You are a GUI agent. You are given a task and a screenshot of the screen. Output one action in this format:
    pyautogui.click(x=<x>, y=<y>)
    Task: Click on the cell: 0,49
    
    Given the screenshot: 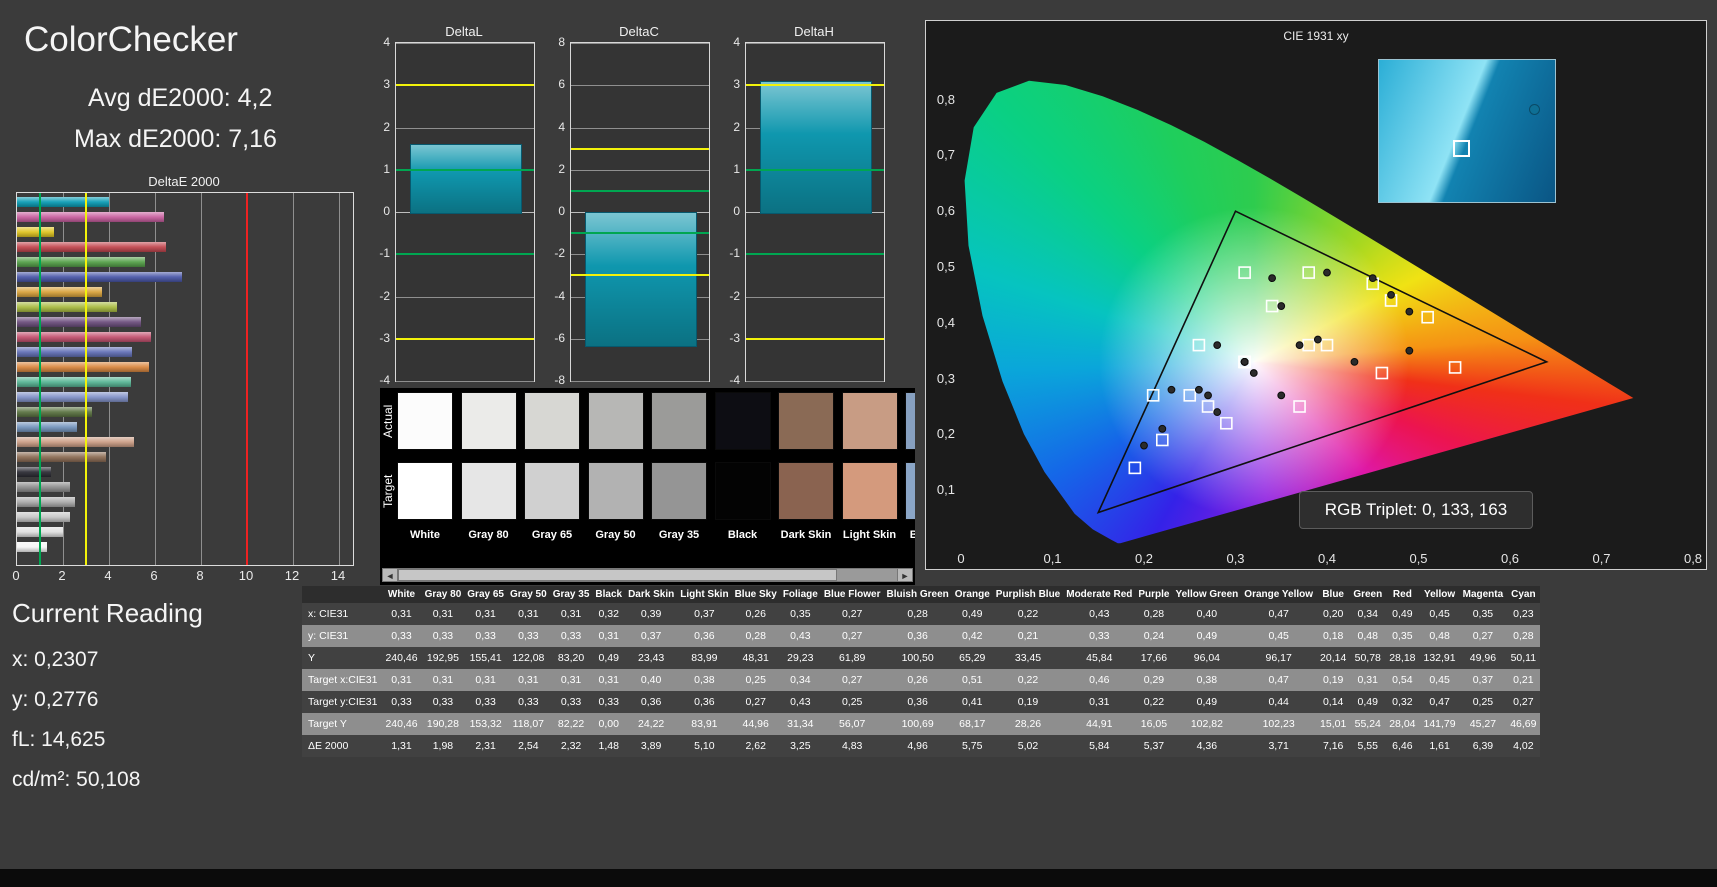 What is the action you would take?
    pyautogui.click(x=1402, y=614)
    